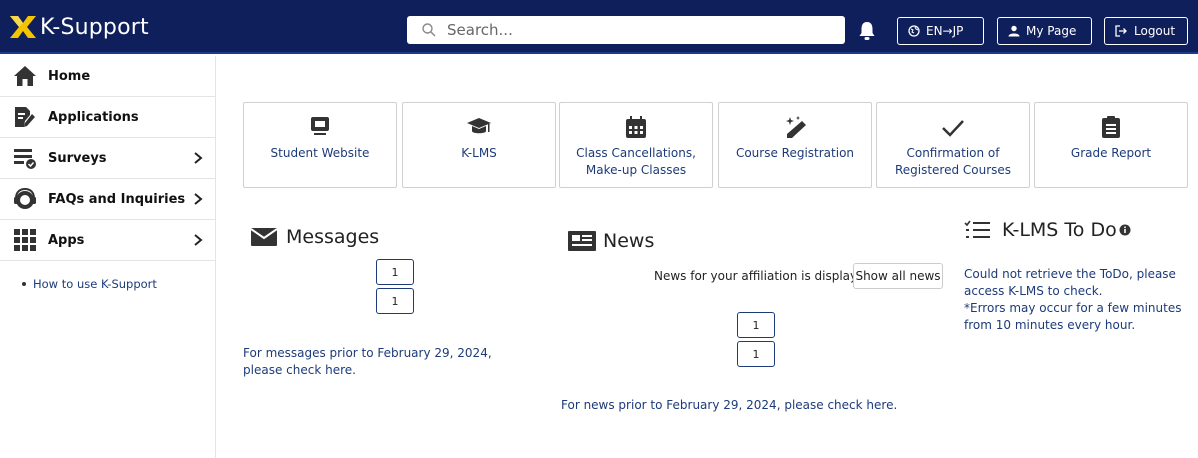 The height and width of the screenshot is (458, 1198). I want to click on news-heading: News, so click(610, 241).